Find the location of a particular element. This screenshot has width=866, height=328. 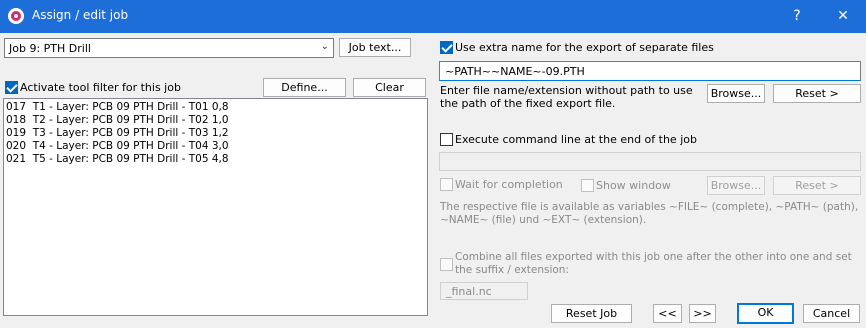

ok-button: OK is located at coordinates (765, 313).